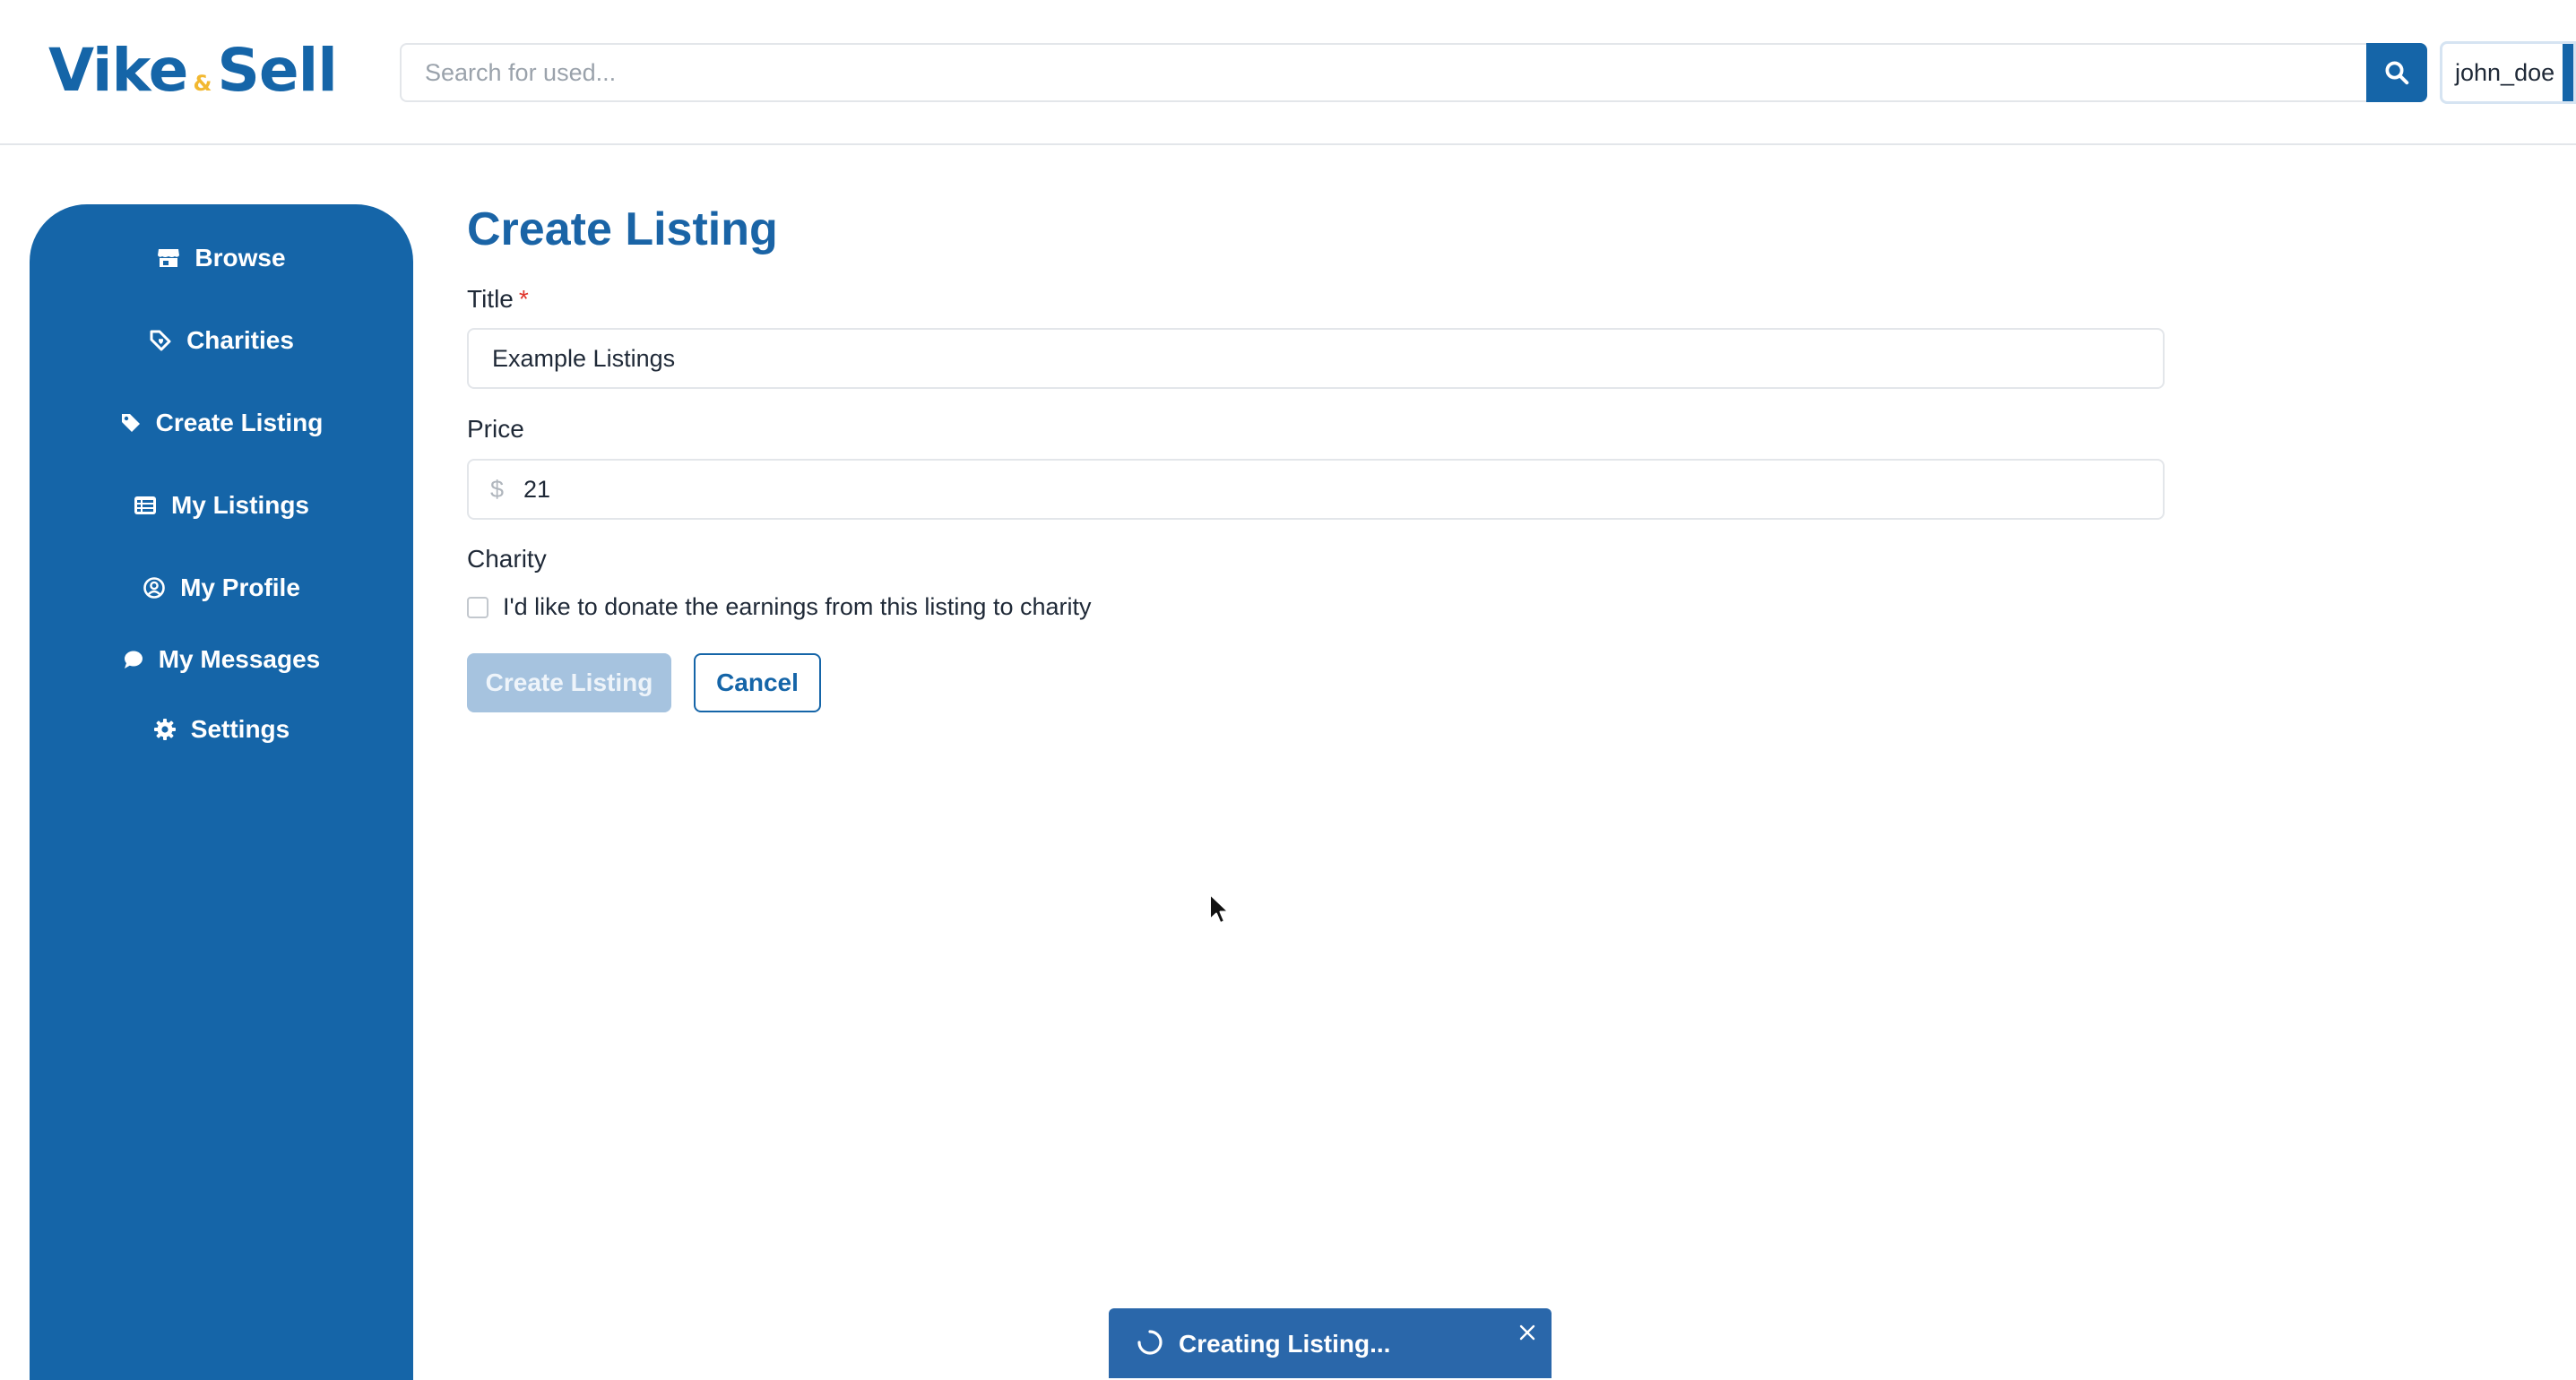 This screenshot has width=2576, height=1380. I want to click on user-menu-button: john_doe, so click(2508, 72).